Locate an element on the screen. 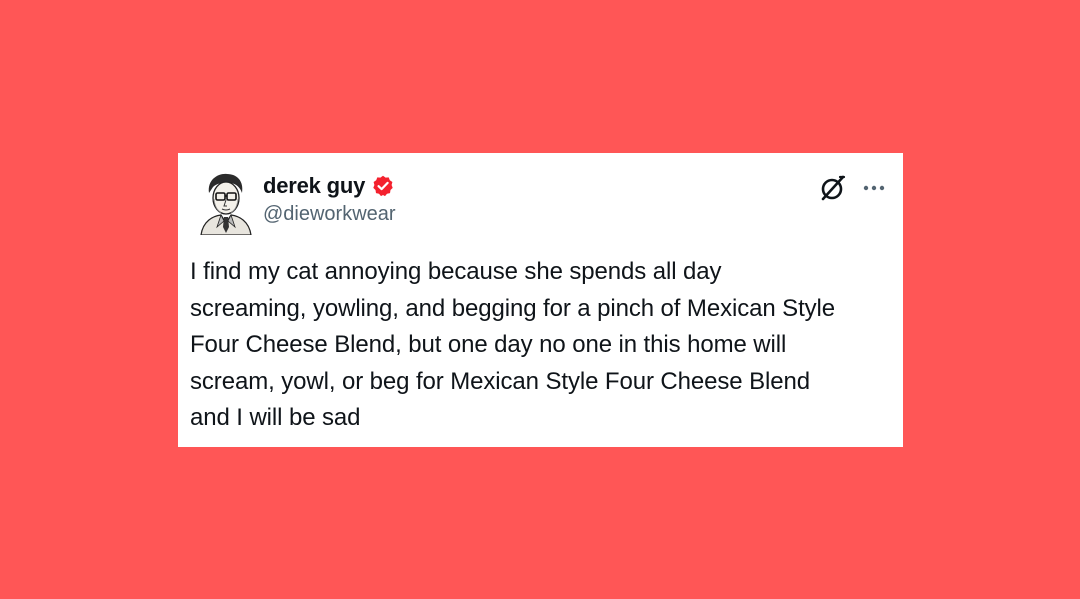 The width and height of the screenshot is (1080, 599). grok-icon is located at coordinates (833, 188).